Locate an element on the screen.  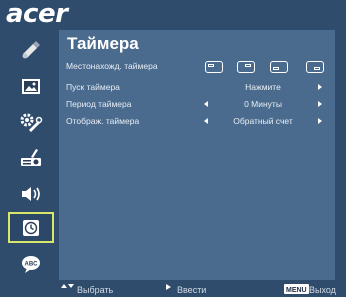
sidebar-item-management is located at coordinates (31, 122).